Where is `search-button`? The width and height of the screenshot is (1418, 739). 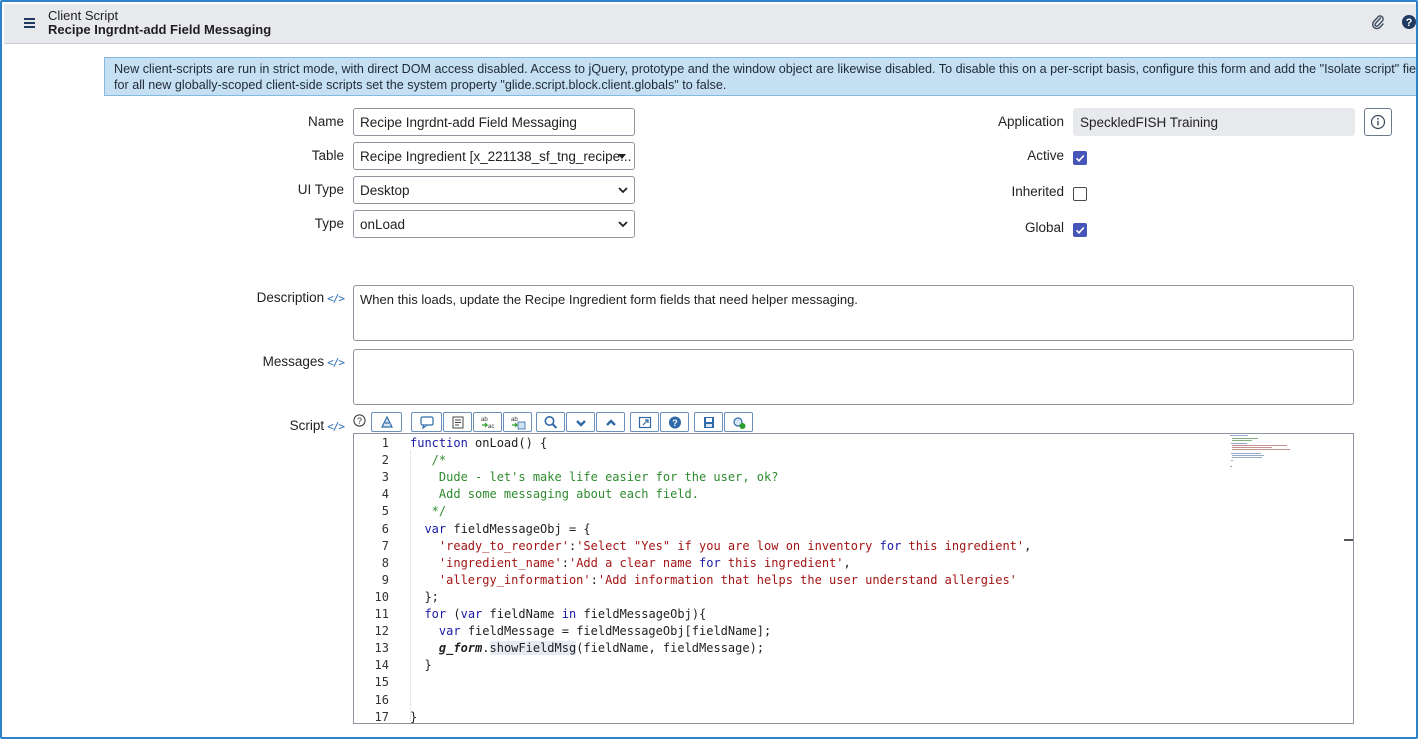 search-button is located at coordinates (550, 422).